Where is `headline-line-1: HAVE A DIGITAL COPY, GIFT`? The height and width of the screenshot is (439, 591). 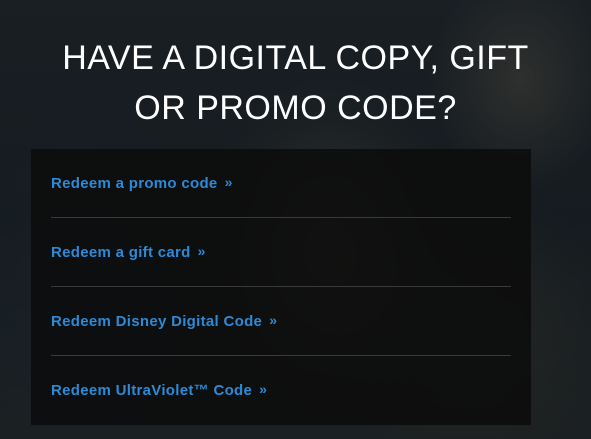 headline-line-1: HAVE A DIGITAL COPY, GIFT is located at coordinates (295, 58).